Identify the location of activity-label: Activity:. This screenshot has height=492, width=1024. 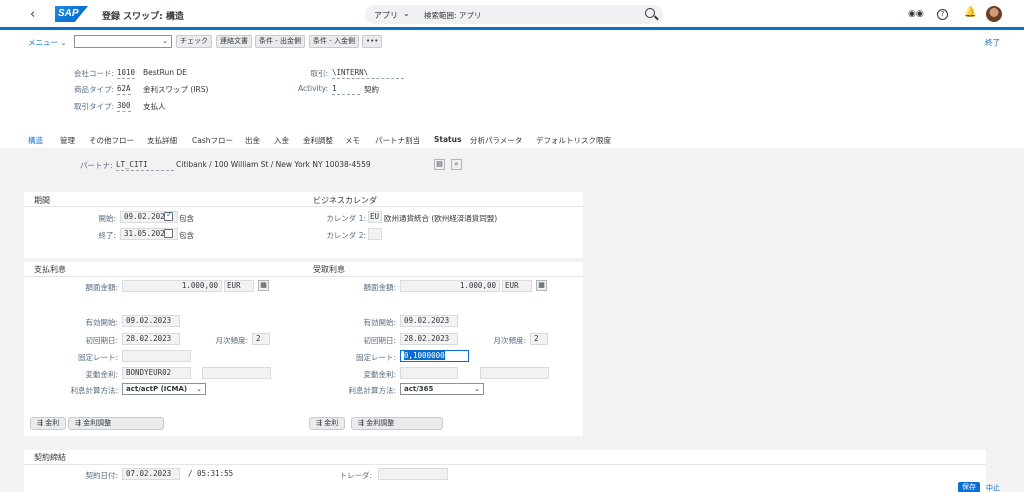
(312, 88).